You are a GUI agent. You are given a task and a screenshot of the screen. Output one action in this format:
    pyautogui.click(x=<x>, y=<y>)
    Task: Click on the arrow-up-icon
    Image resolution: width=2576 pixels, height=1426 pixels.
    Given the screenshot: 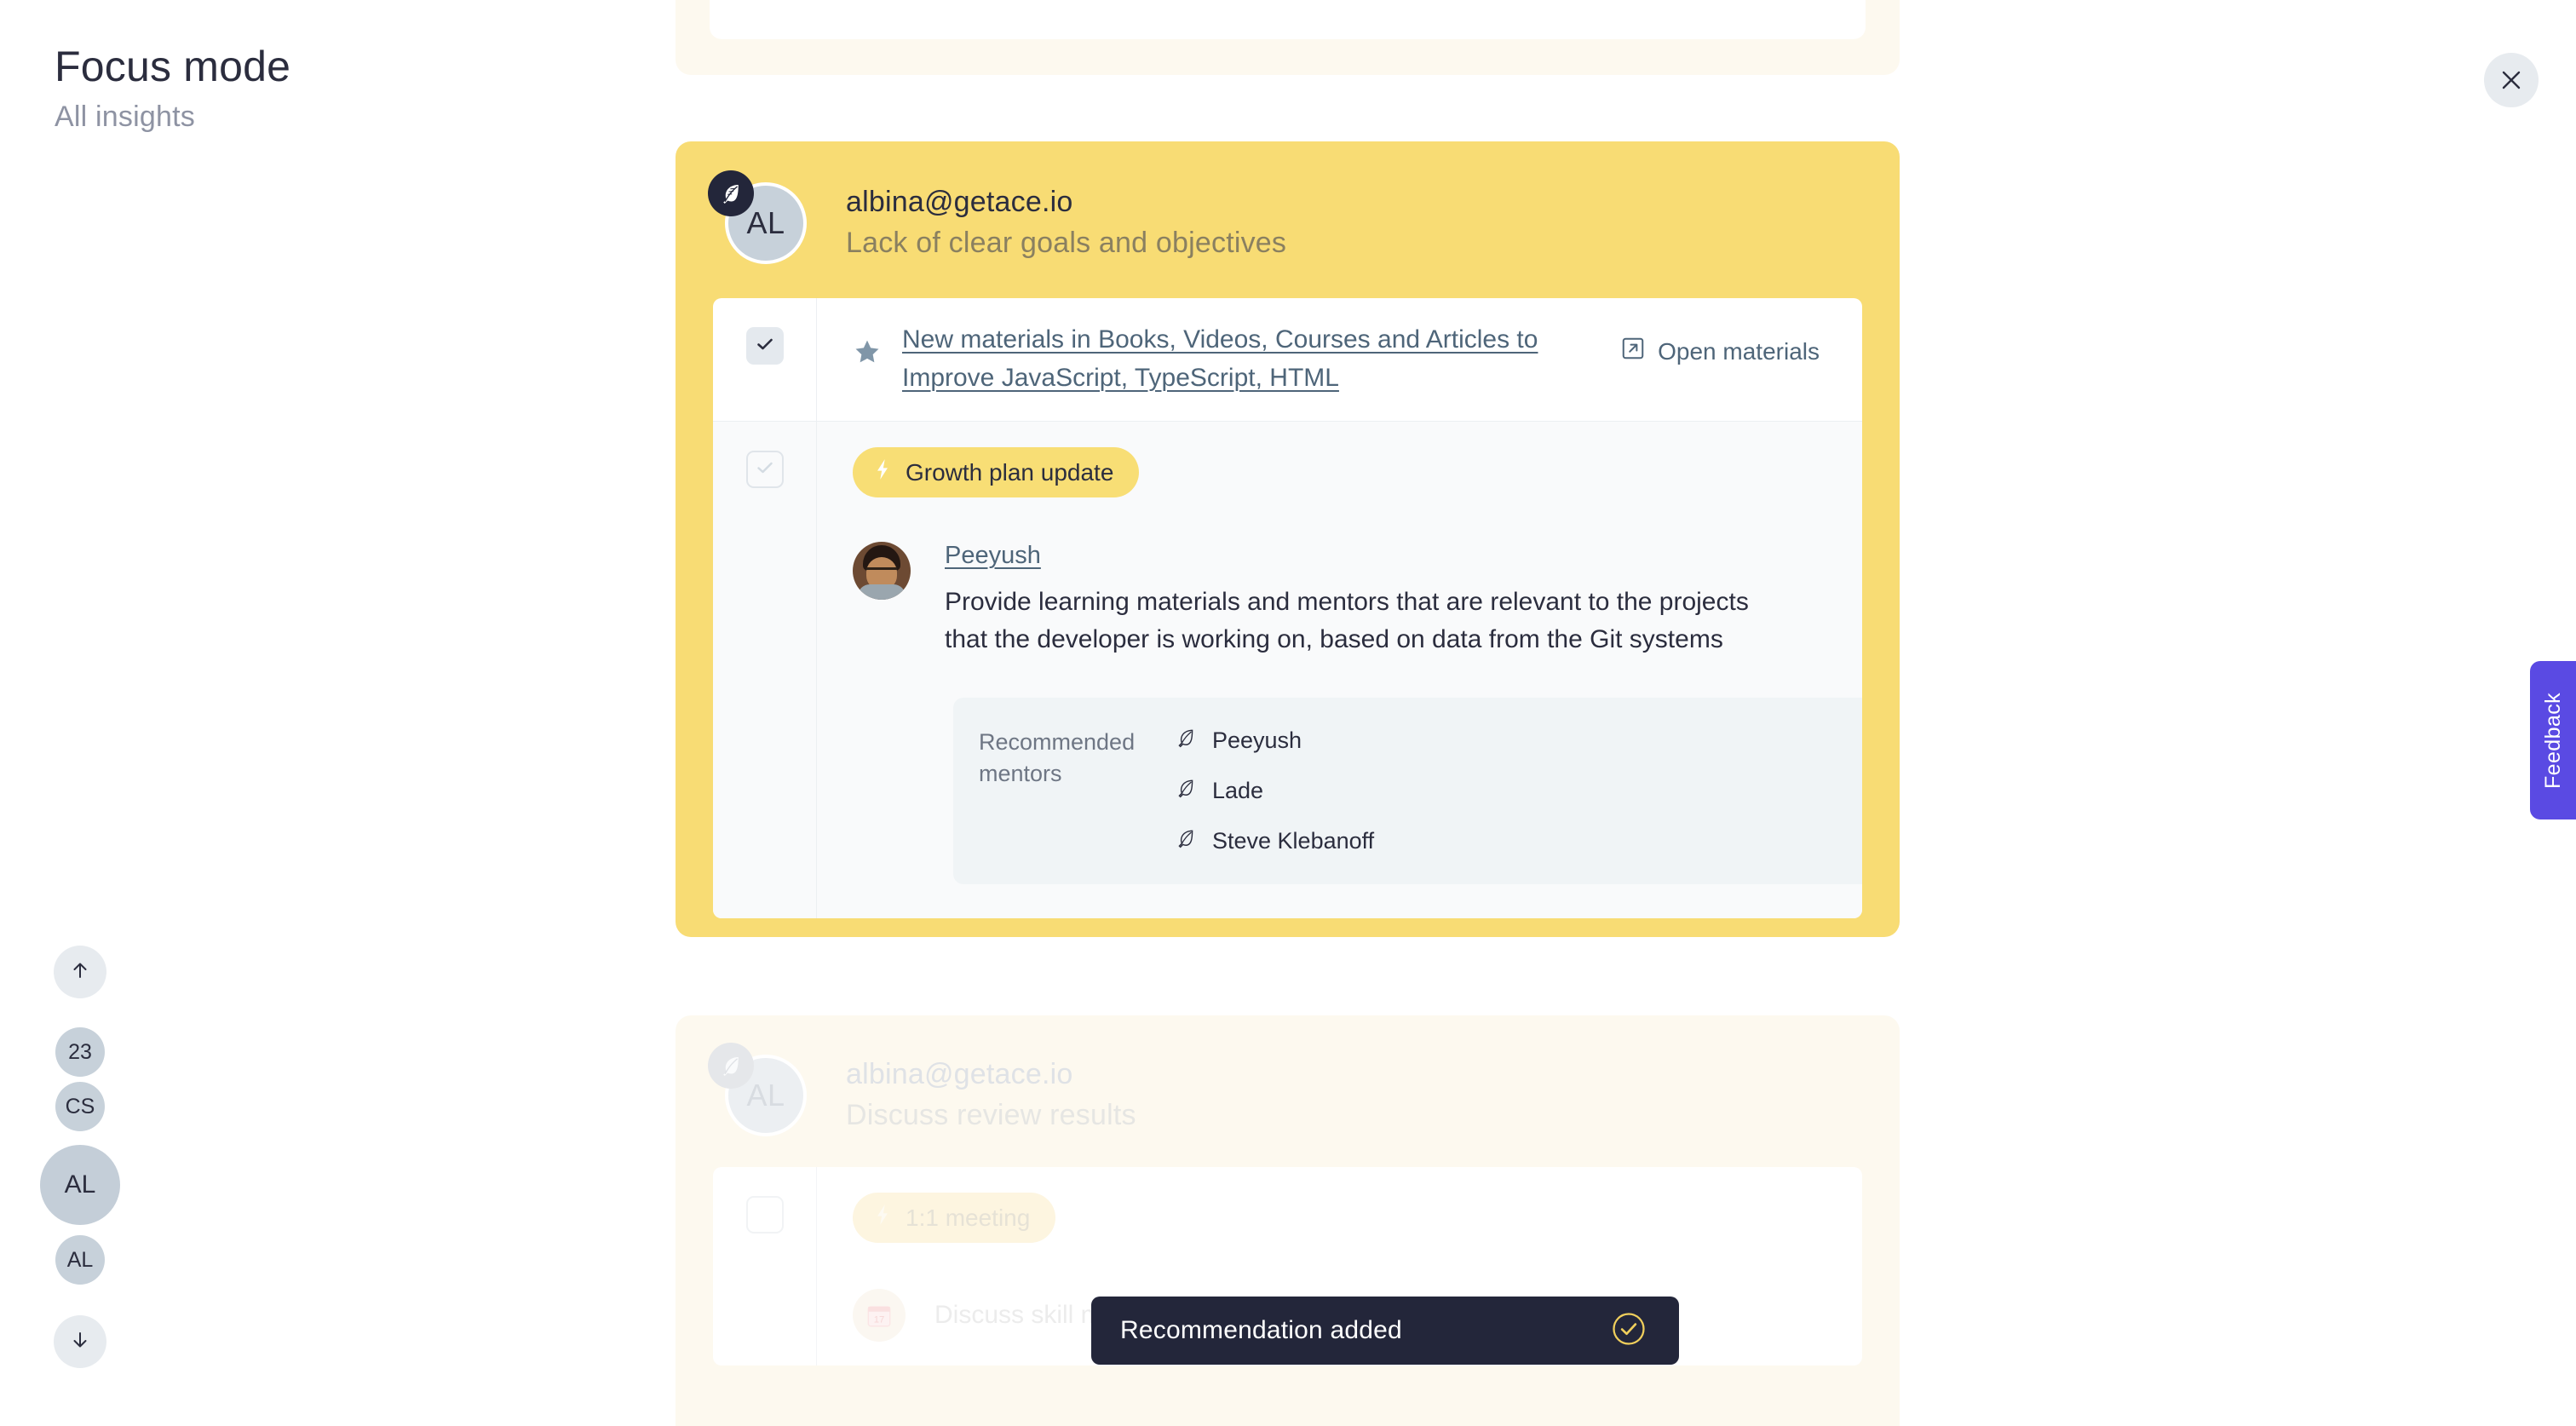 What is the action you would take?
    pyautogui.click(x=80, y=972)
    